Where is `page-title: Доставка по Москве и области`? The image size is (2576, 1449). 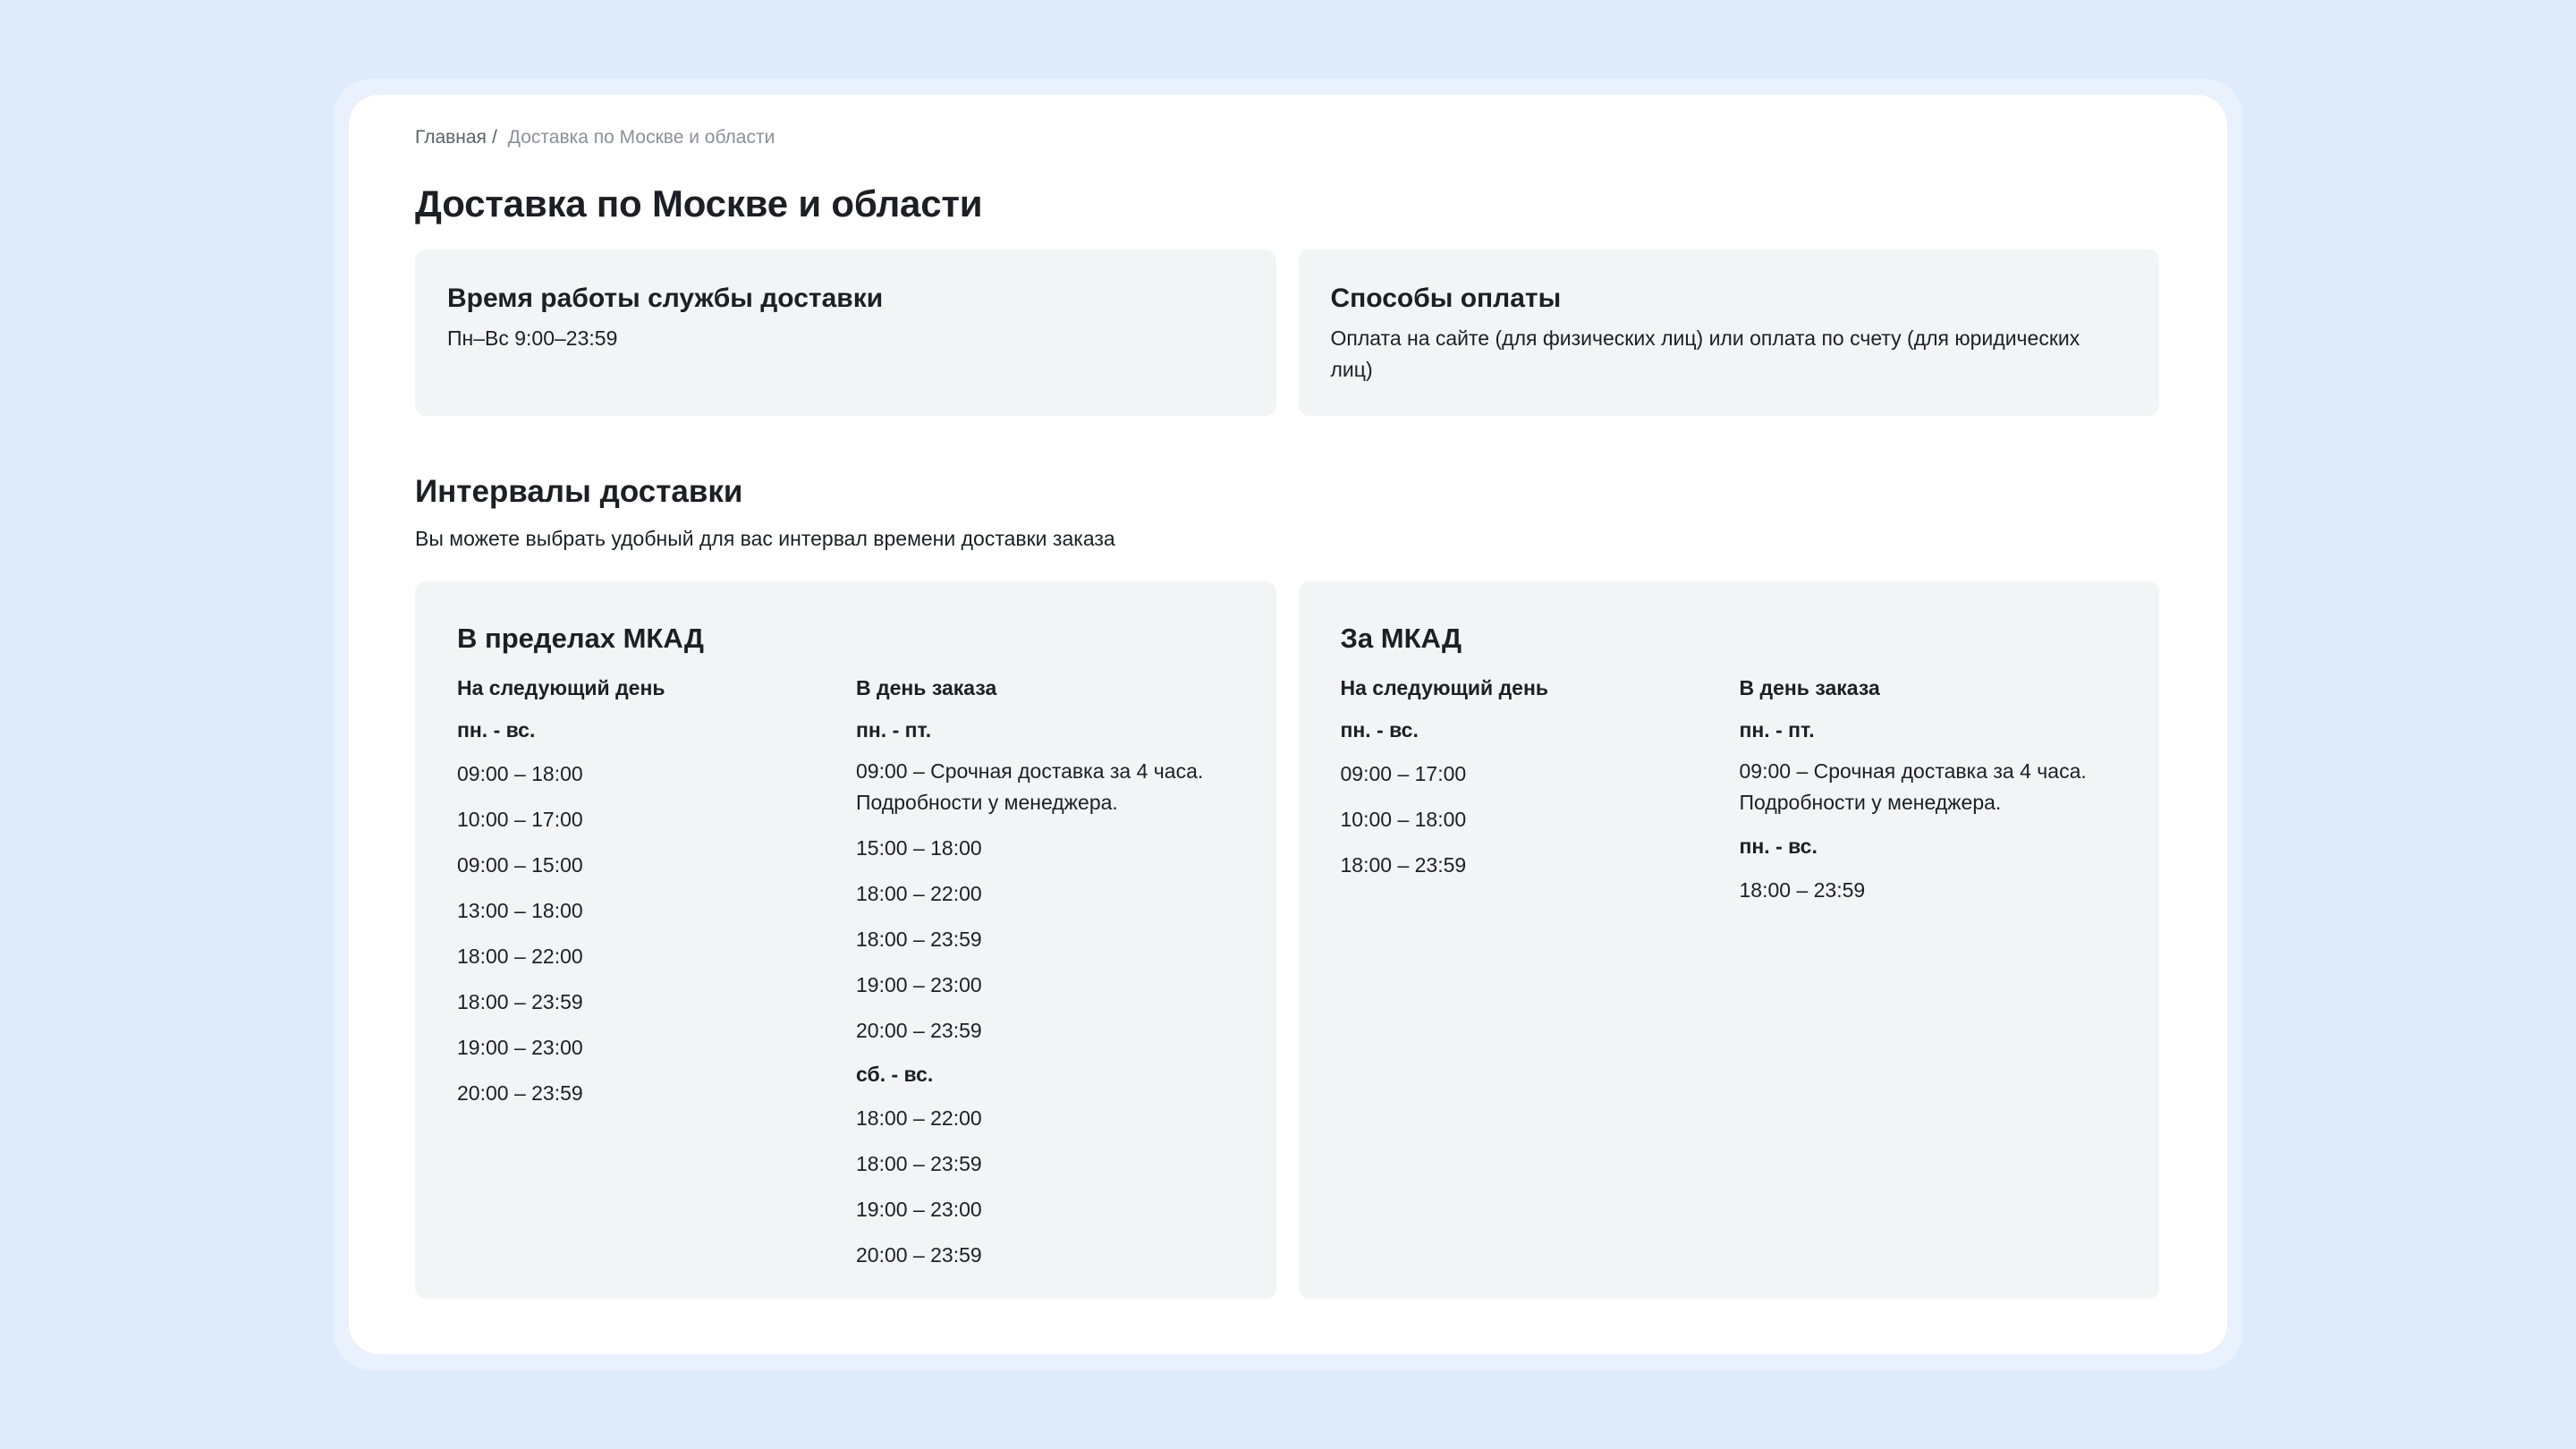 page-title: Доставка по Москве и области is located at coordinates (699, 203).